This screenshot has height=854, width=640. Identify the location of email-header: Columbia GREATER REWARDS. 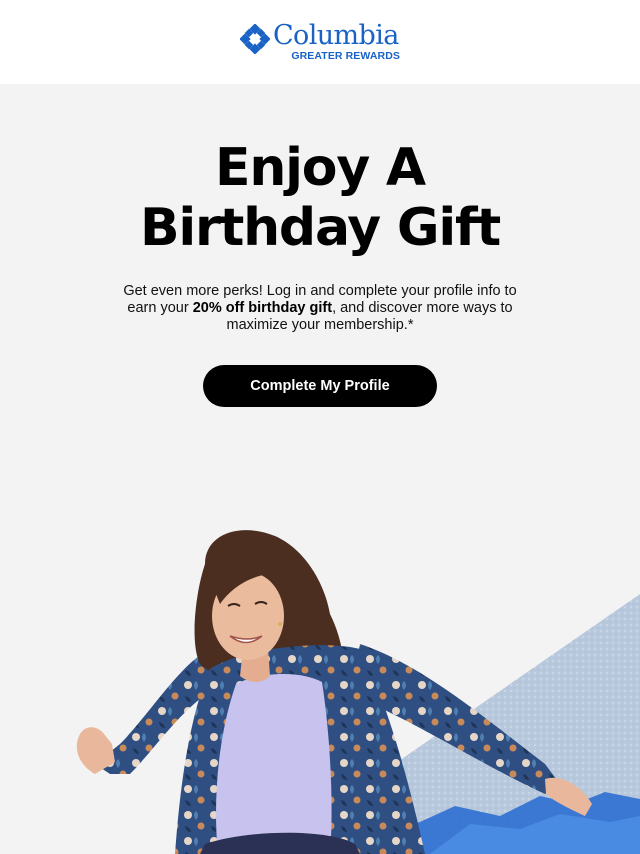
(320, 42).